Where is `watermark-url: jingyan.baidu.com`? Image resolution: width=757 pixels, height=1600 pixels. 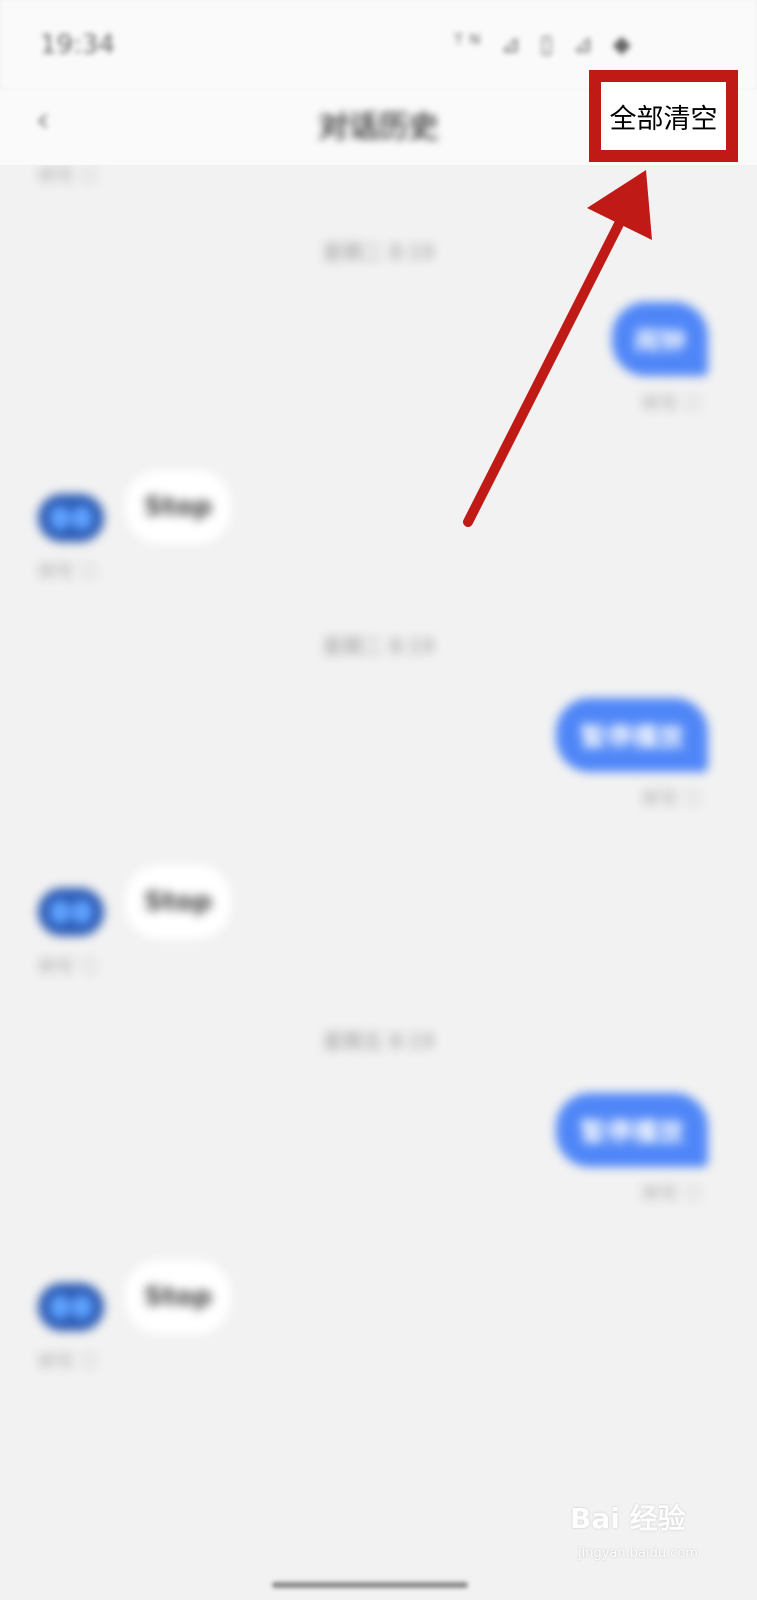 watermark-url: jingyan.baidu.com is located at coordinates (638, 1553).